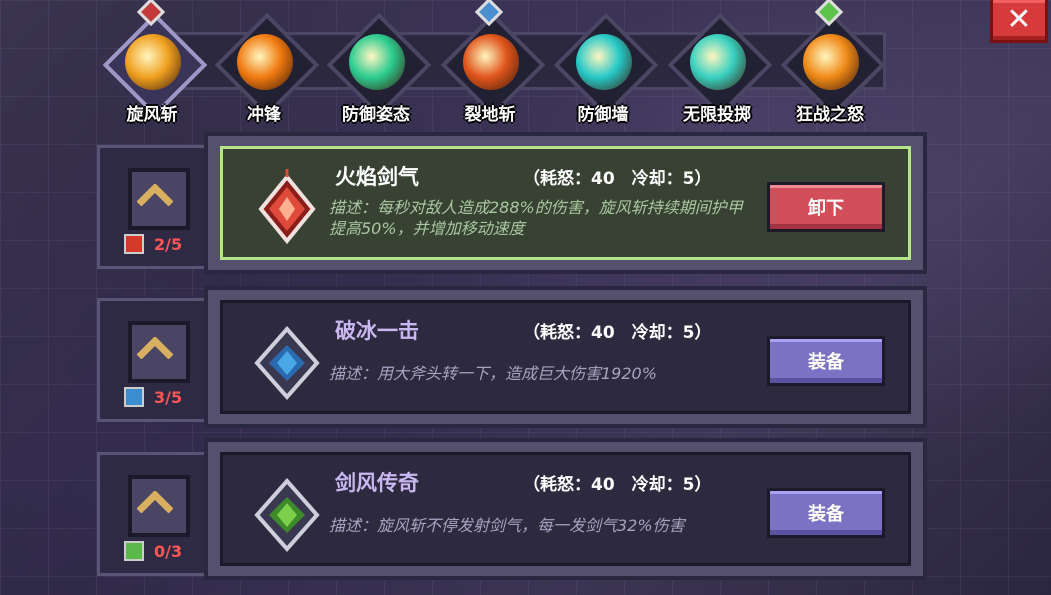 The image size is (1051, 595). I want to click on rune-name: 火焰剑气, so click(377, 177).